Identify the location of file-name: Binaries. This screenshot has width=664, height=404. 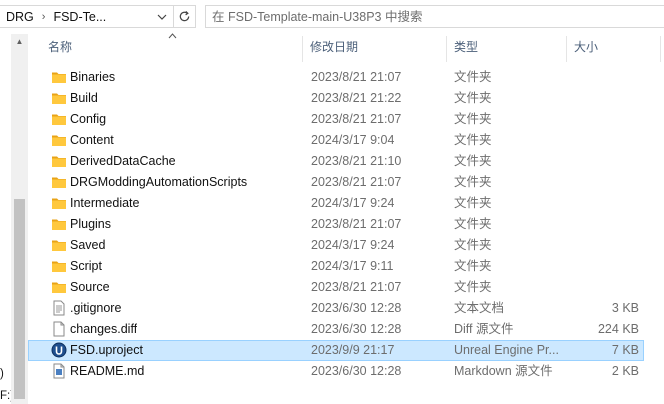
(93, 77).